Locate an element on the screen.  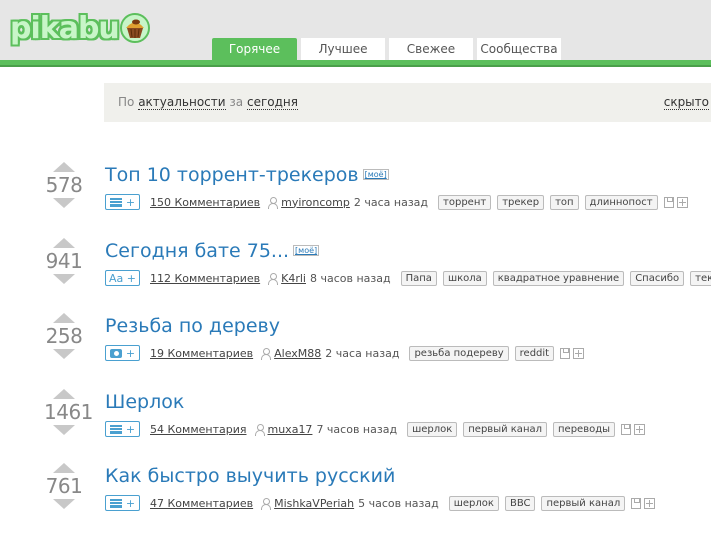
post-rating: 578 is located at coordinates (64, 185).